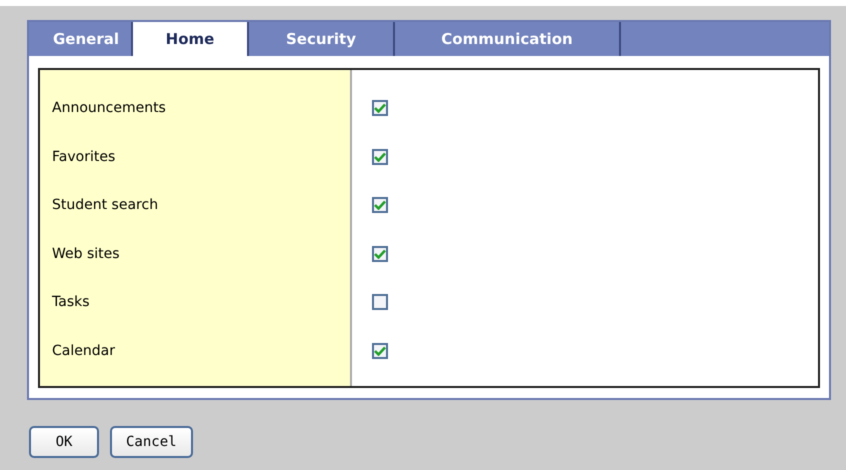  I want to click on setting-label: Student search, so click(105, 205).